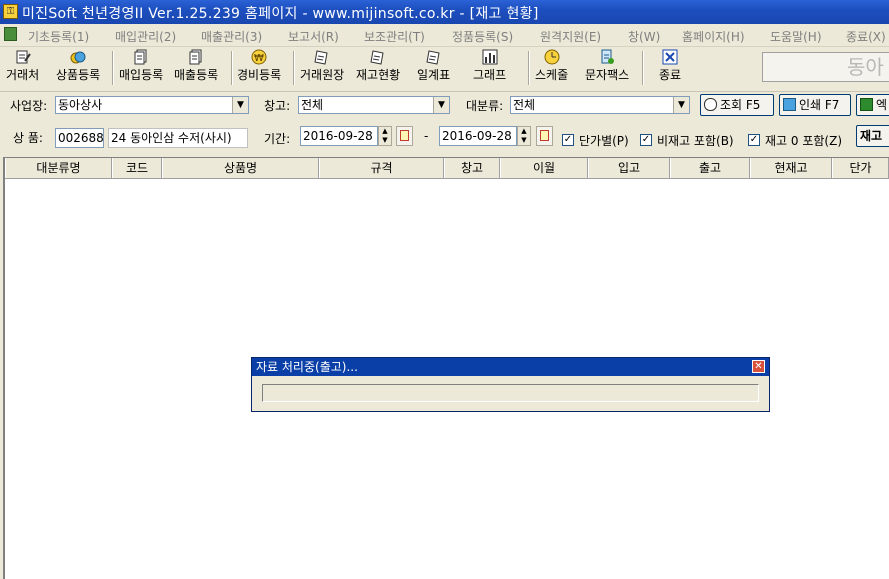 The width and height of the screenshot is (889, 579). I want to click on toolbar-ledger-button: 거래원장, so click(322, 68).